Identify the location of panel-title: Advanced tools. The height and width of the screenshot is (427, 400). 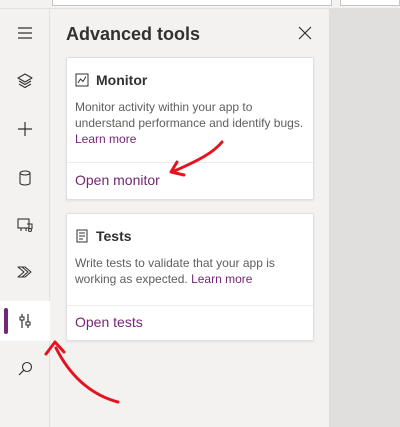
(133, 34).